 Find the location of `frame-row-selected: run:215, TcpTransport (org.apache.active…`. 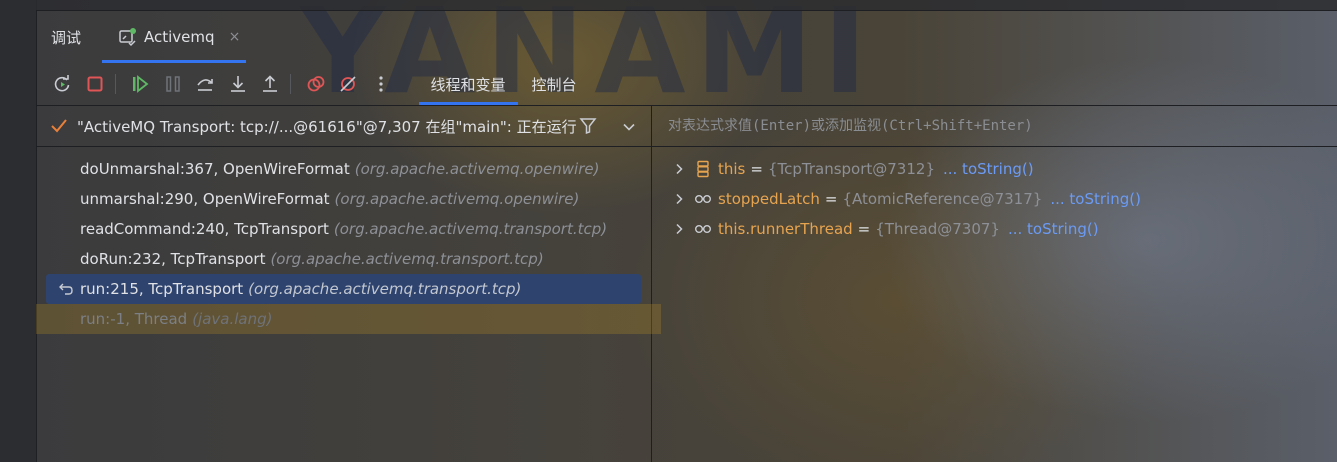

frame-row-selected: run:215, TcpTransport (org.apache.active… is located at coordinates (343, 289).